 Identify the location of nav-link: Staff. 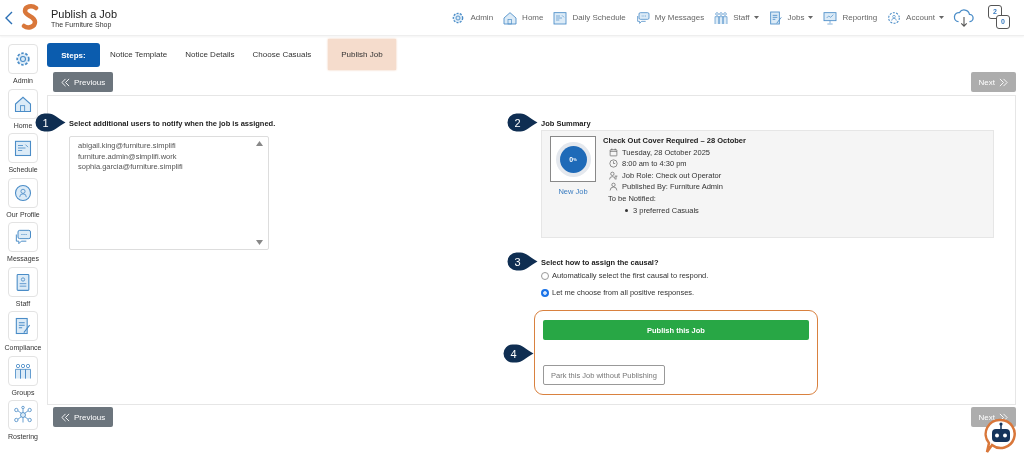
(736, 17).